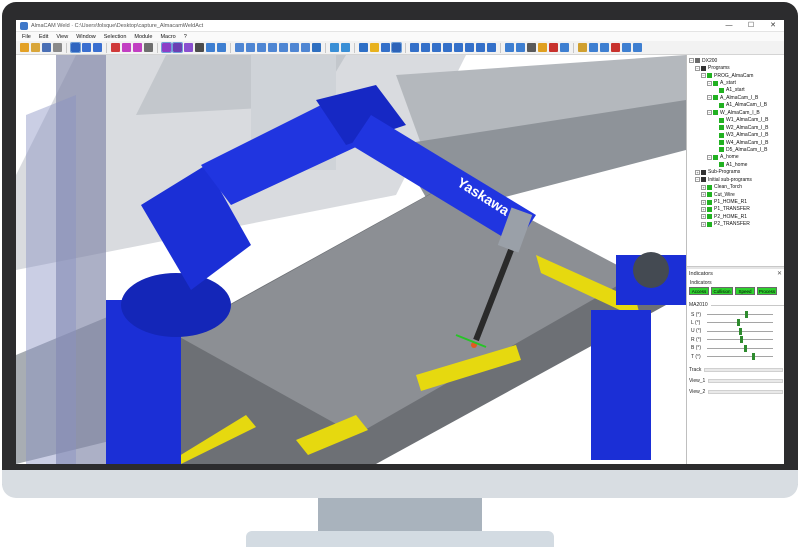 This screenshot has height=547, width=800. Describe the element at coordinates (166, 47) in the screenshot. I see `select-solid-icon` at that location.